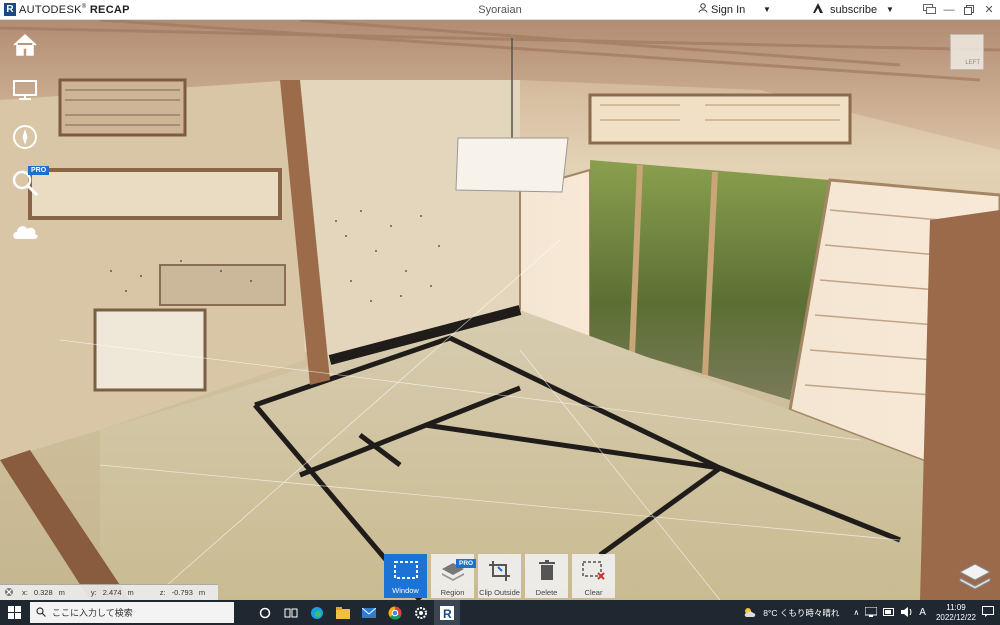 The image size is (1000, 625). I want to click on battery-icon, so click(889, 612).